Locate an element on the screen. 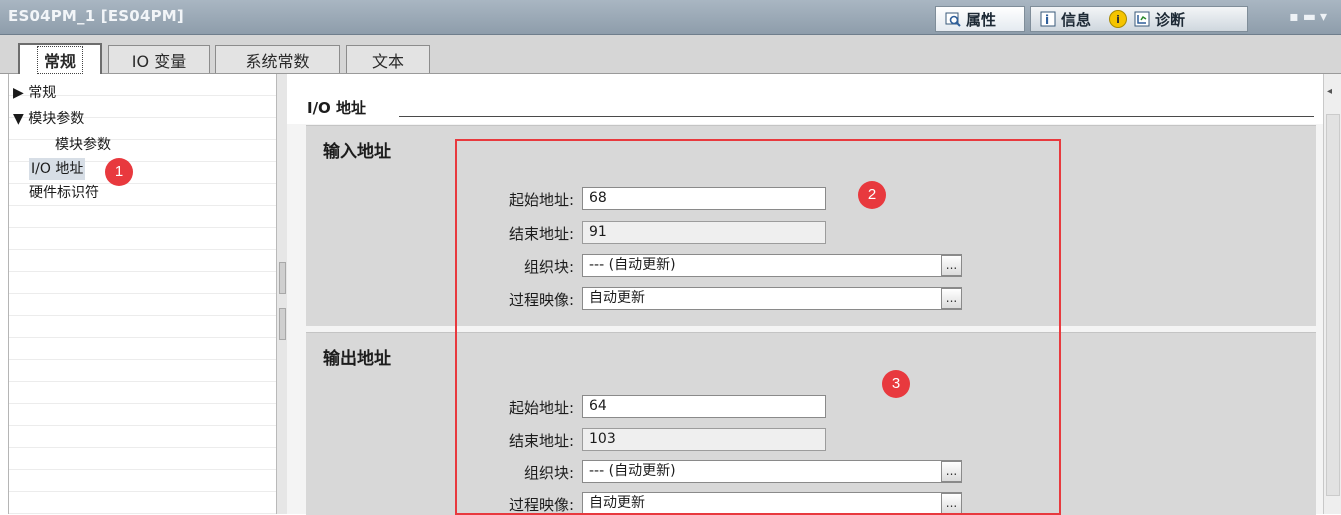 This screenshot has height=515, width=1341. properties-tab-row: 常规 IO 变量 系统常数 文本 is located at coordinates (670, 54).